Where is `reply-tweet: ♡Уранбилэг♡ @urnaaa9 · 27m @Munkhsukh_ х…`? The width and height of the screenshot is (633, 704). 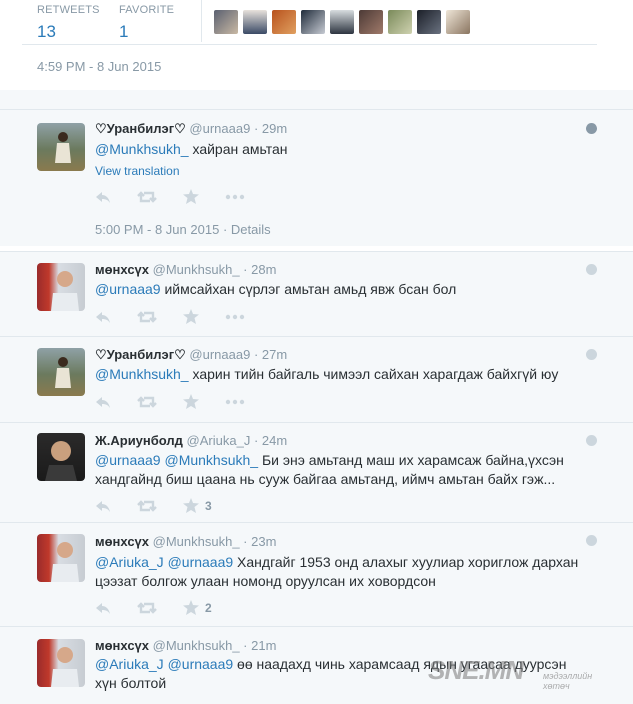 reply-tweet: ♡Уранбилэг♡ @urnaaa9 · 27m @Munkhsukh_ х… is located at coordinates (316, 379).